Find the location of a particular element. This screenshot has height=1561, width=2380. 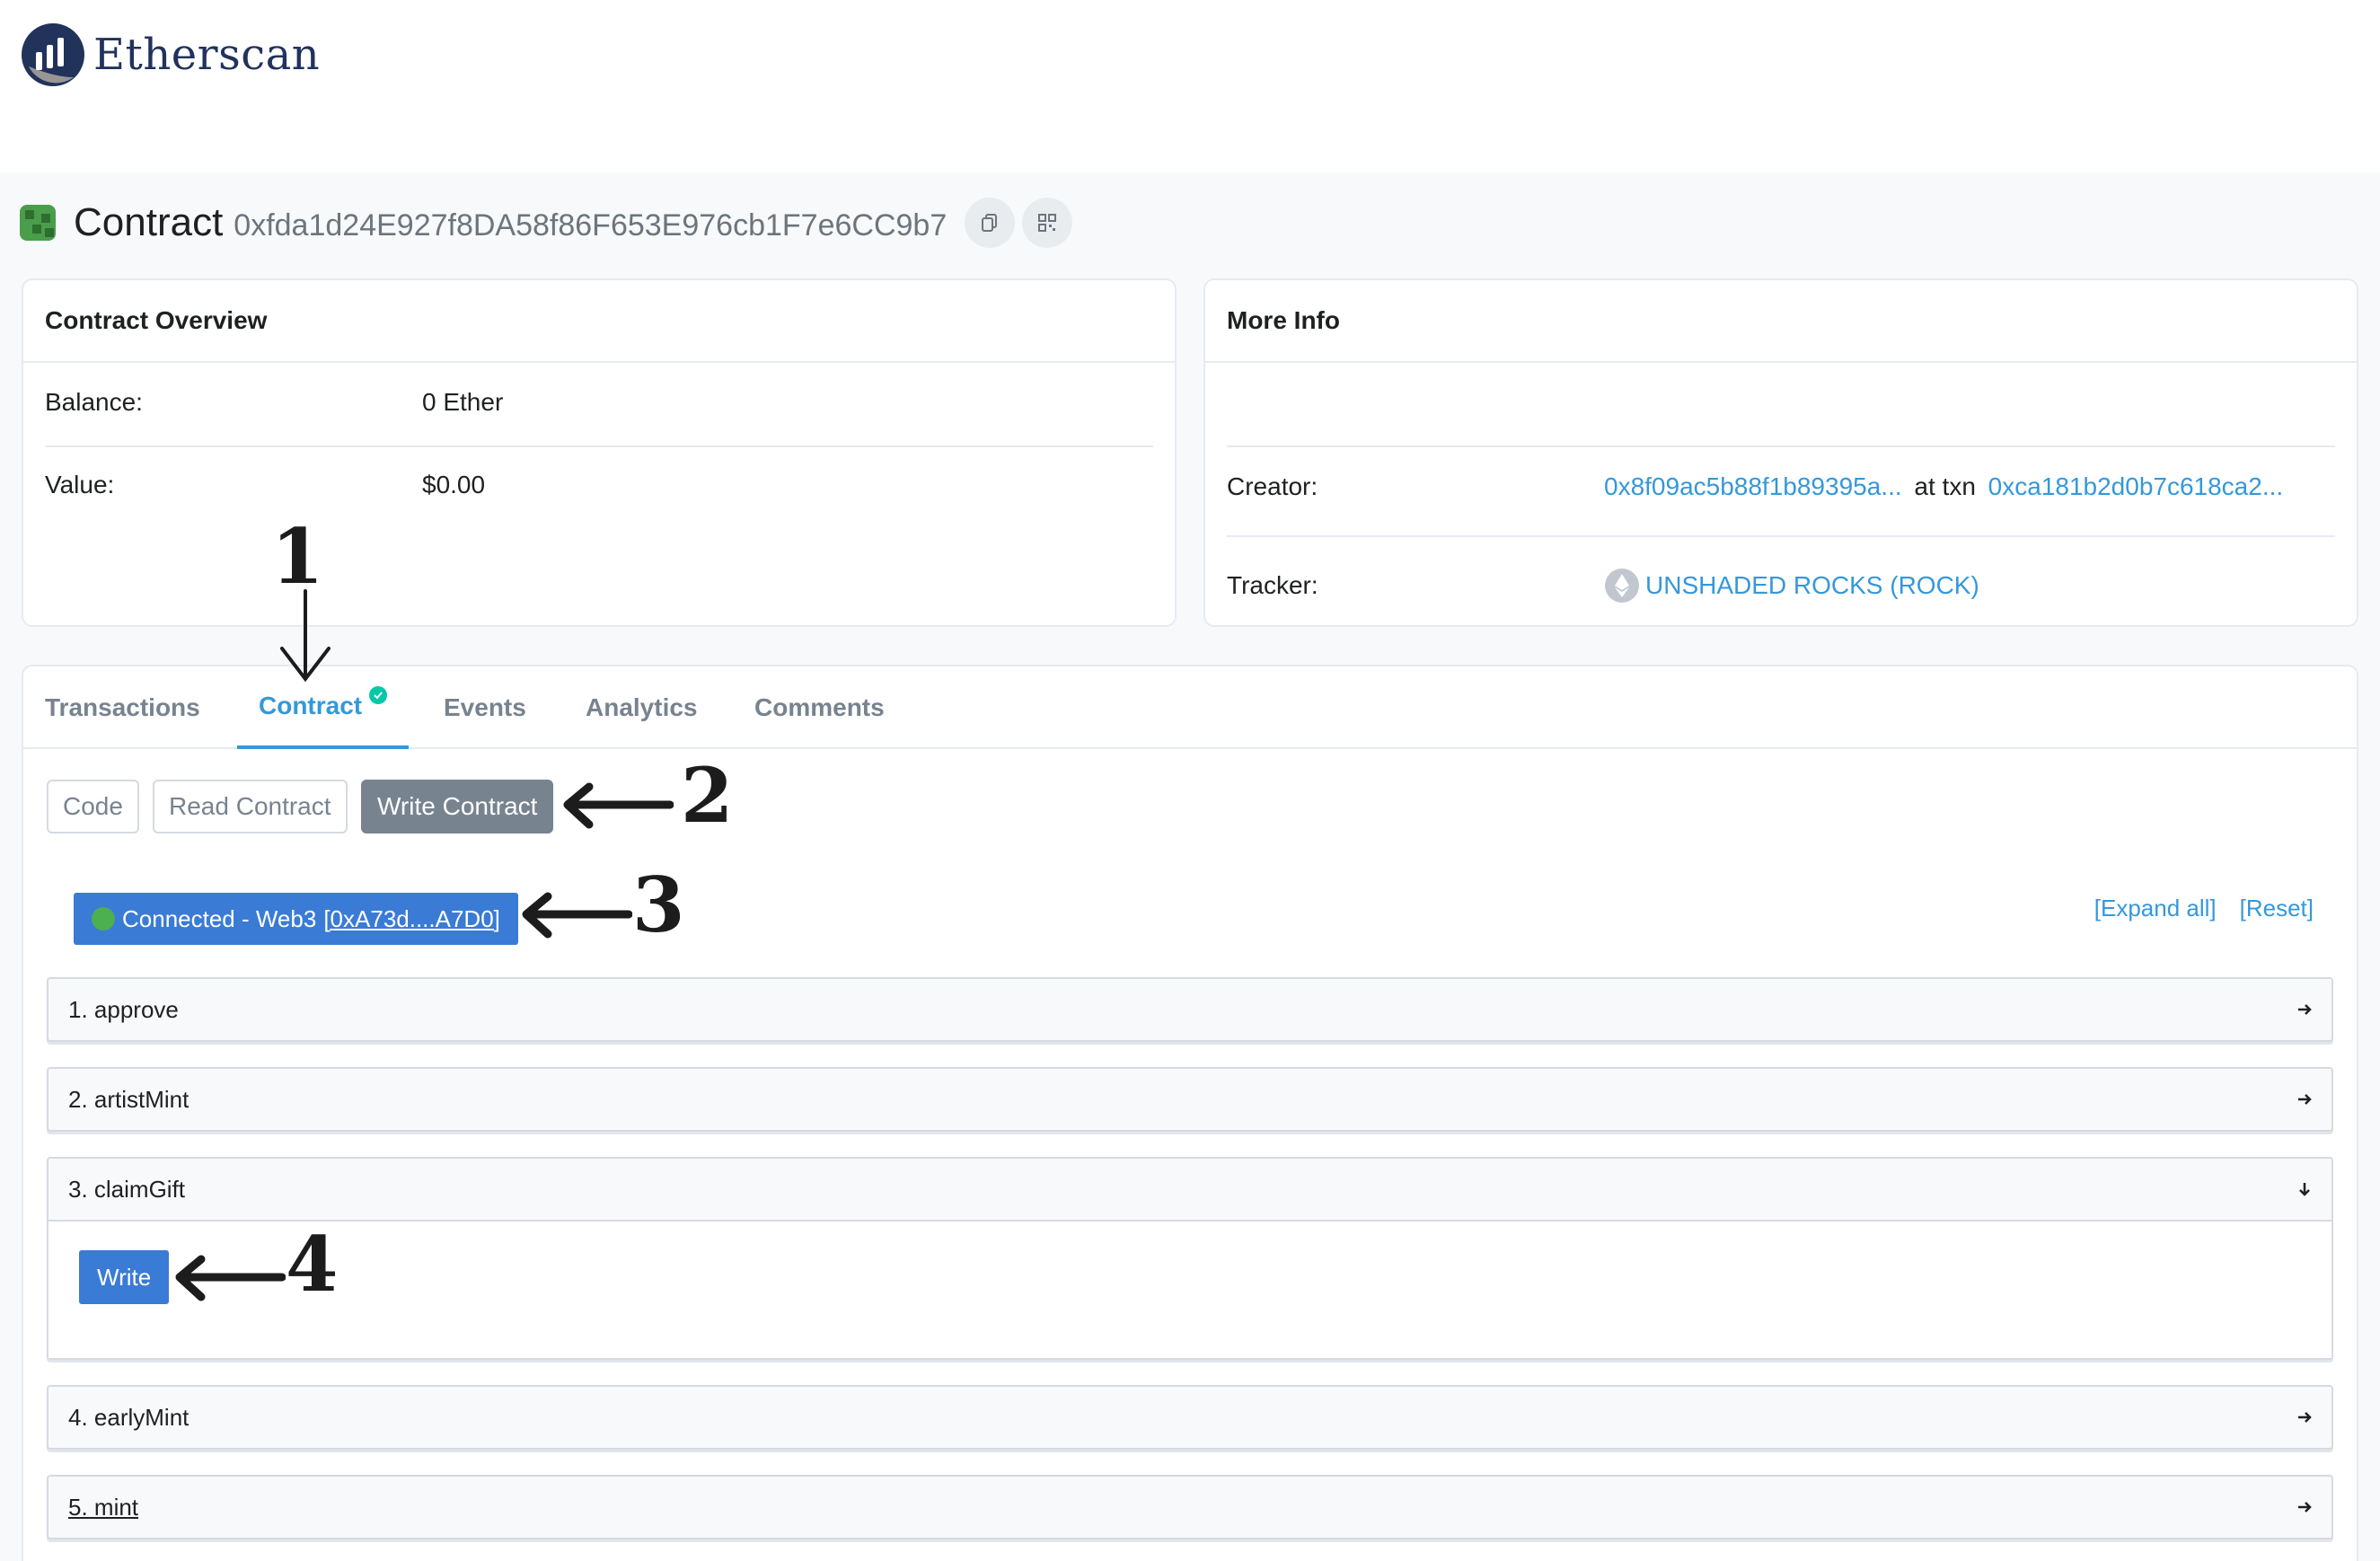

function-approve: 1. approve is located at coordinates (1190, 1009).